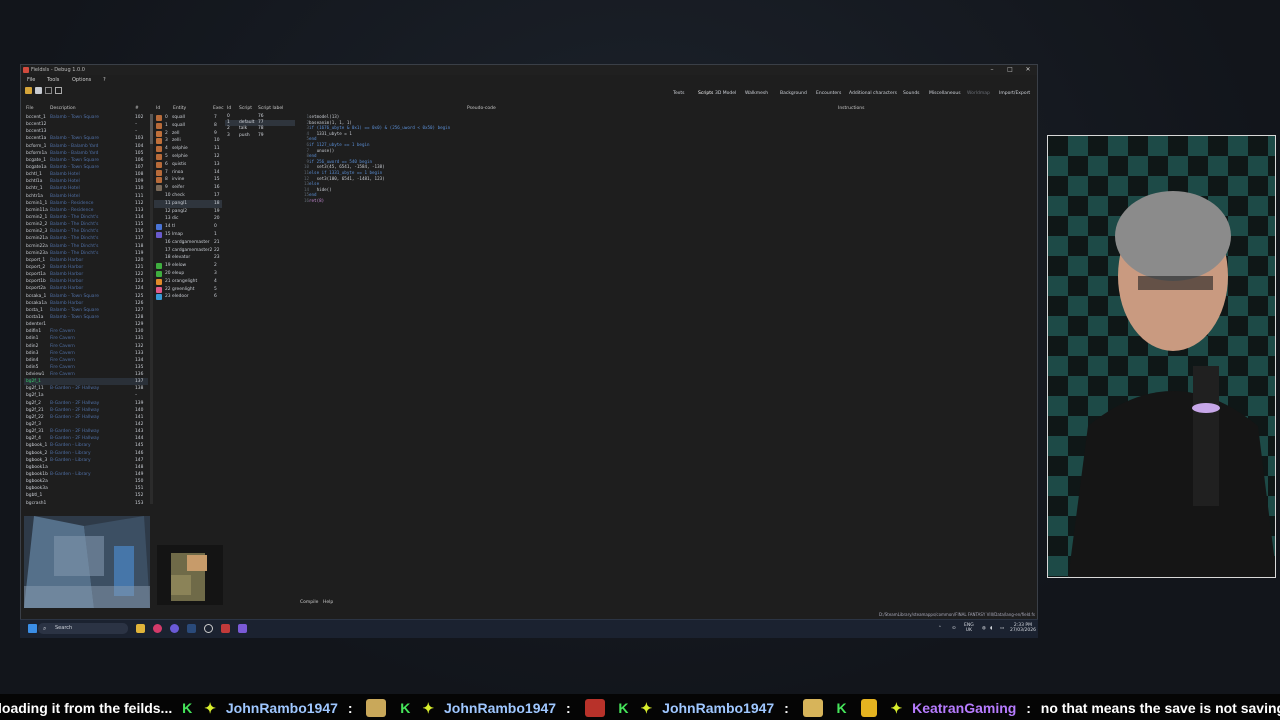 The image size is (1280, 720). What do you see at coordinates (86, 117) in the screenshot?
I see `field-list-row: bccent_1 Balamb - Town Square 102` at bounding box center [86, 117].